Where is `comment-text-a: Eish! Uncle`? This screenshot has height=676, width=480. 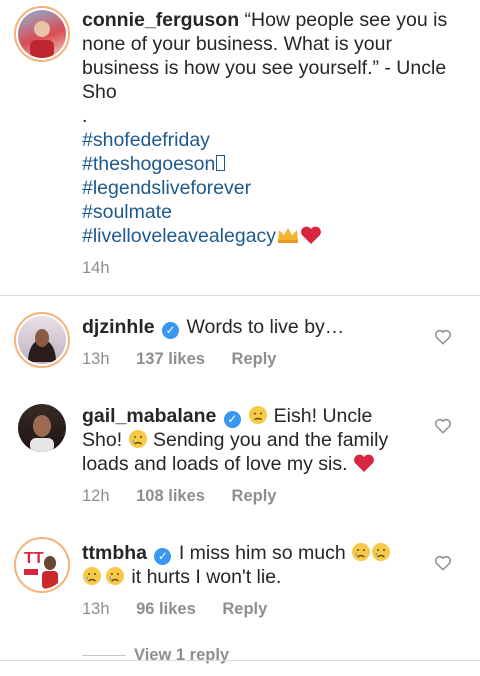 comment-text-a: Eish! Uncle is located at coordinates (323, 416).